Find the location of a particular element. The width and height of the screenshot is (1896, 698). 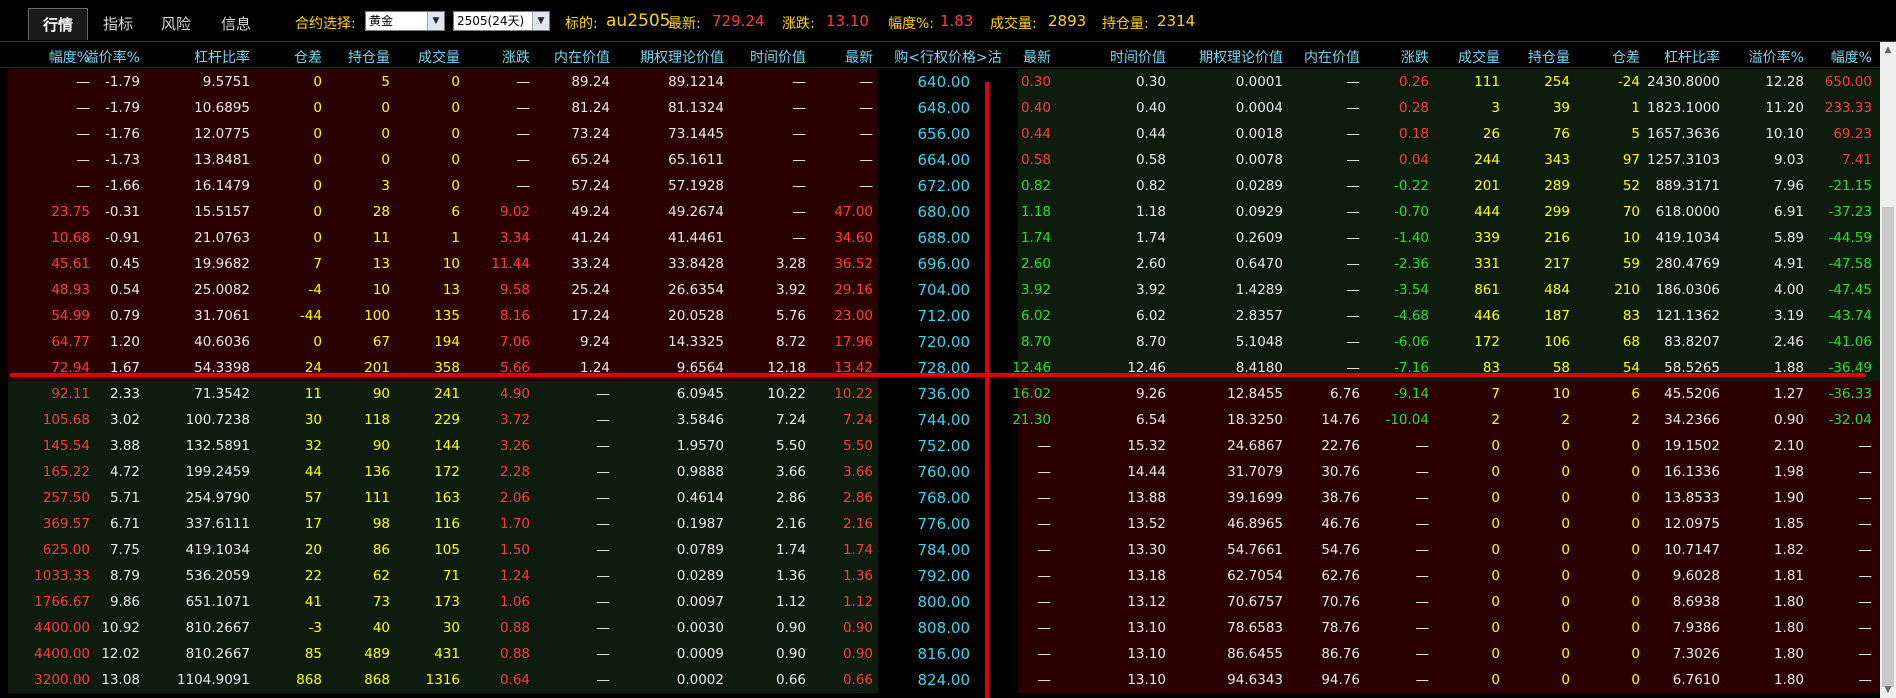

strike-price: 704.00 is located at coordinates (944, 290).